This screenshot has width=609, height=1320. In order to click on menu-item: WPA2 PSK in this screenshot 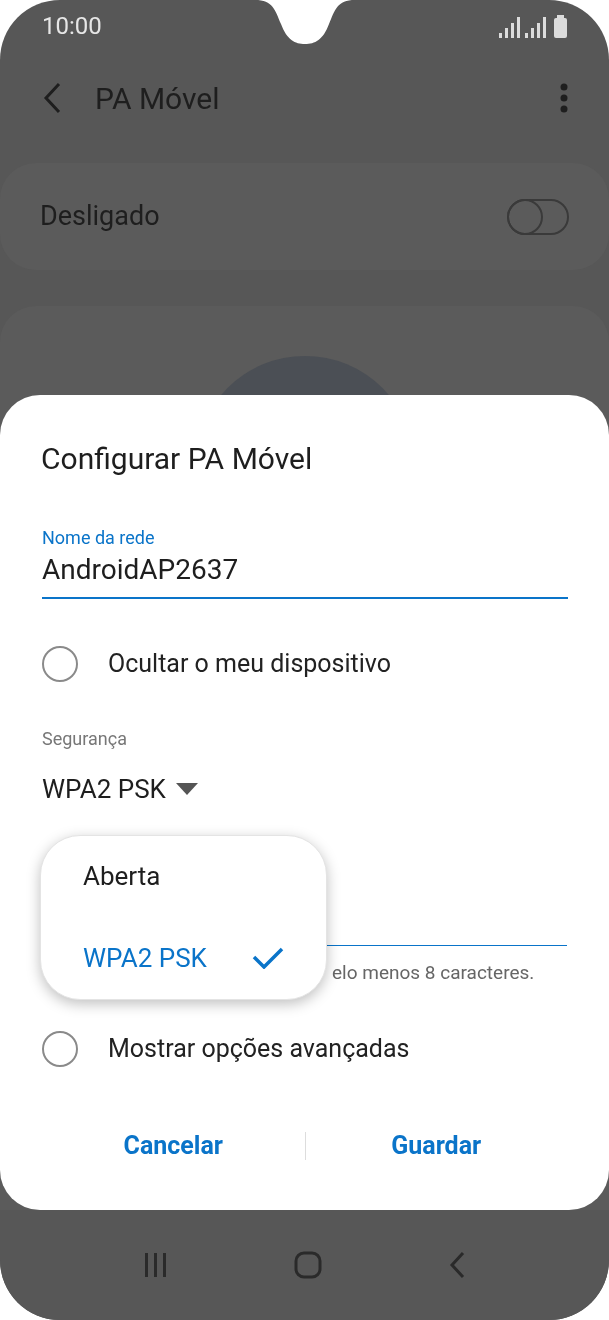, I will do `click(183, 958)`.